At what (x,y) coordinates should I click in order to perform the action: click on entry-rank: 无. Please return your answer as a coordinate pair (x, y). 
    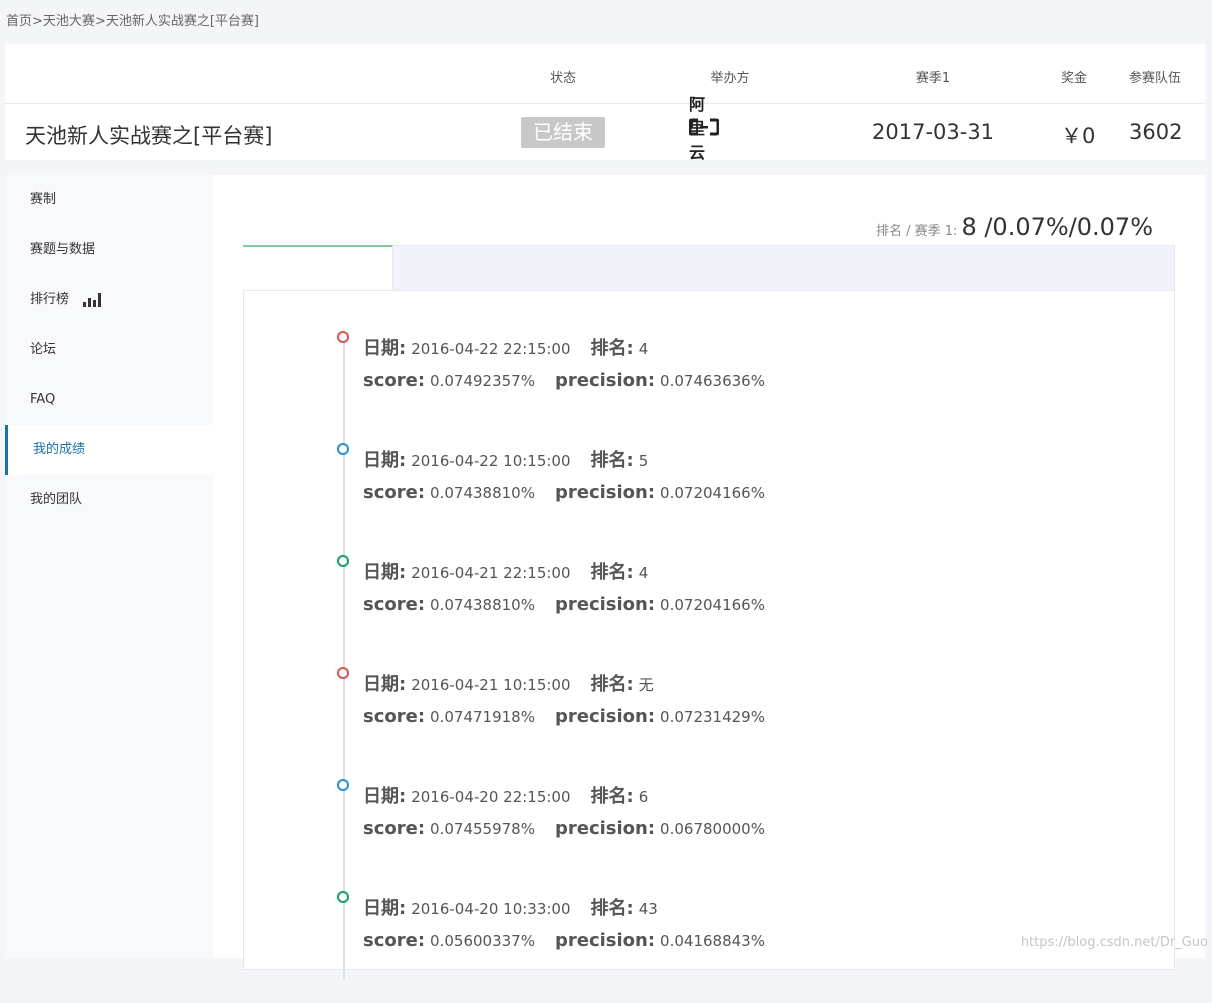
    Looking at the image, I should click on (646, 684).